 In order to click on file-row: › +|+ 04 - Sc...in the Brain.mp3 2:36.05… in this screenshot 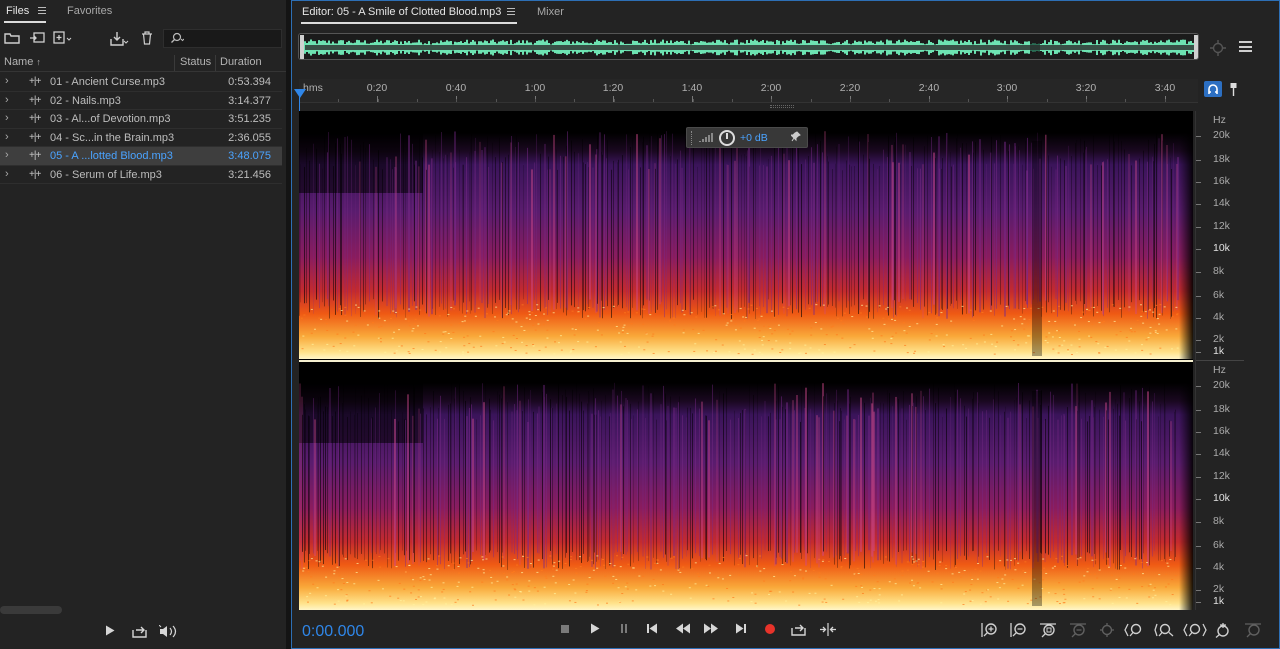, I will do `click(141, 138)`.